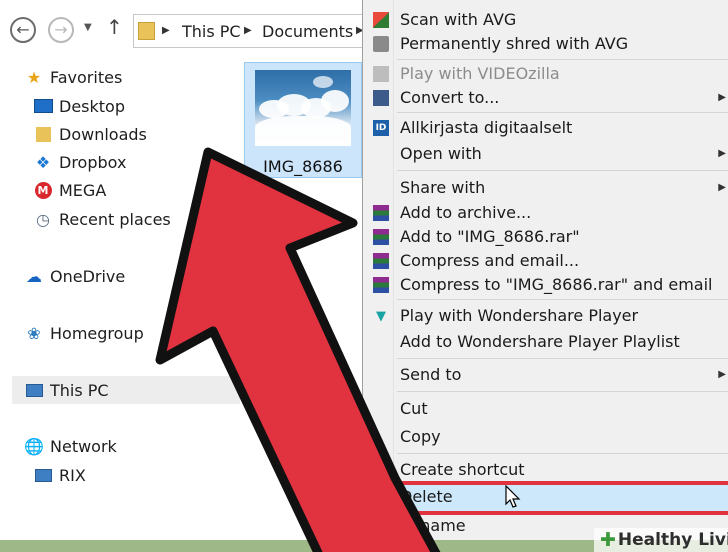 The image size is (728, 552). Describe the element at coordinates (72, 475) in the screenshot. I see `sidebar-item-label: RIX` at that location.